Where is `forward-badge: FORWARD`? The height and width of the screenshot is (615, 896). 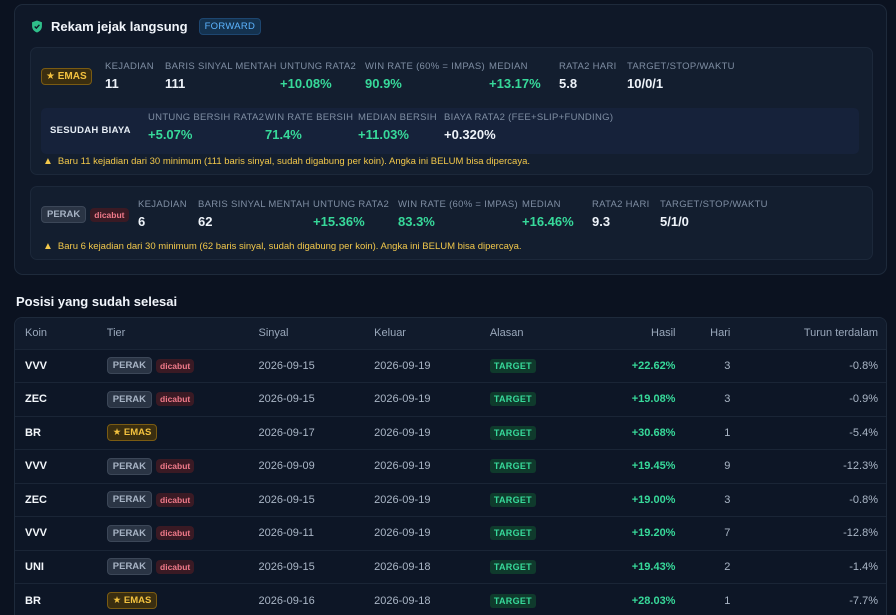
forward-badge: FORWARD is located at coordinates (230, 26).